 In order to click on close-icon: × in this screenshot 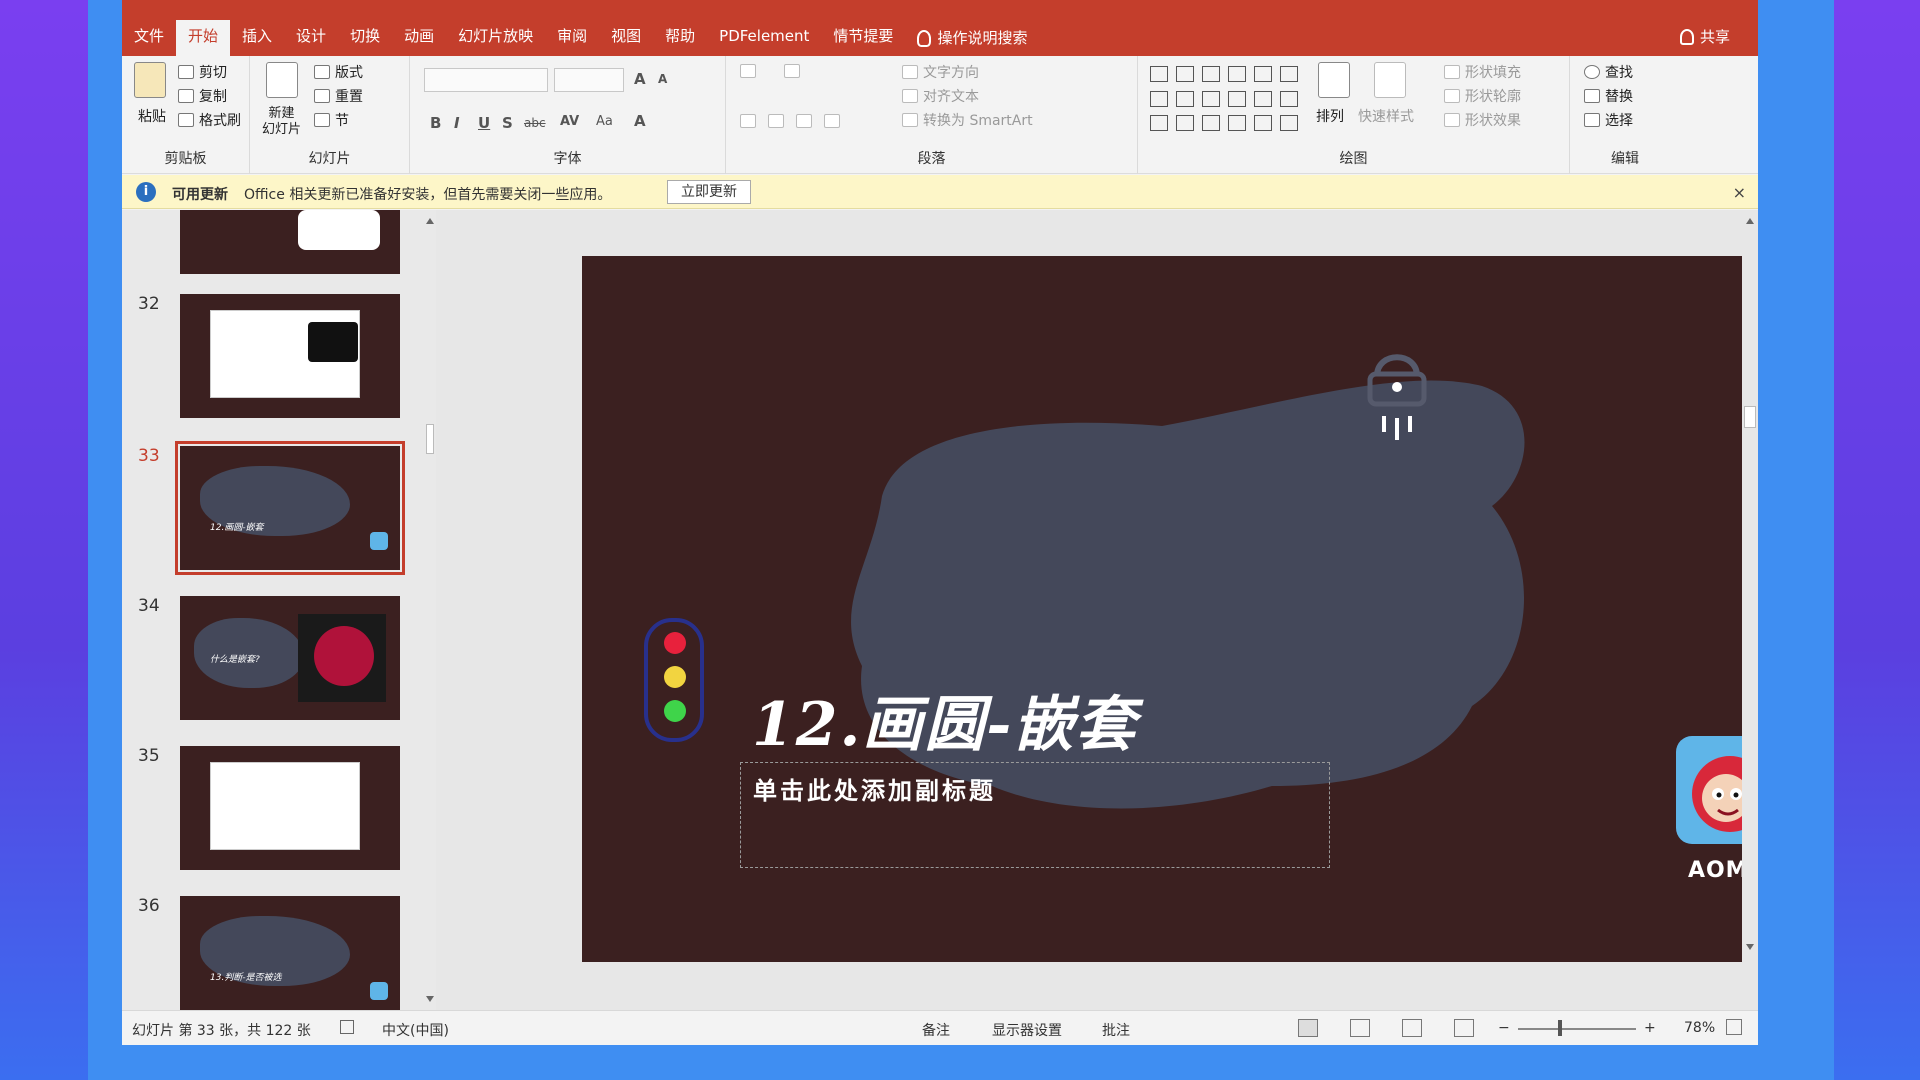, I will do `click(1739, 192)`.